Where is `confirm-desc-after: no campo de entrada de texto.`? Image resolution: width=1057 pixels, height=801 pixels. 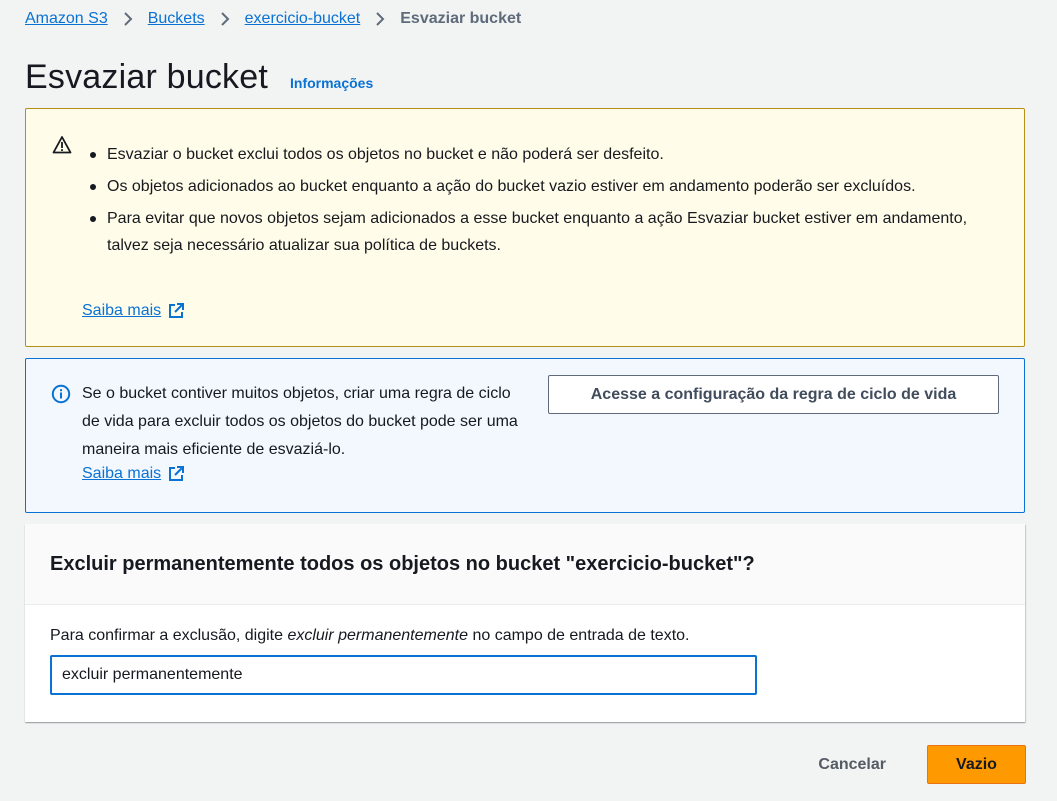
confirm-desc-after: no campo de entrada de texto. is located at coordinates (579, 635).